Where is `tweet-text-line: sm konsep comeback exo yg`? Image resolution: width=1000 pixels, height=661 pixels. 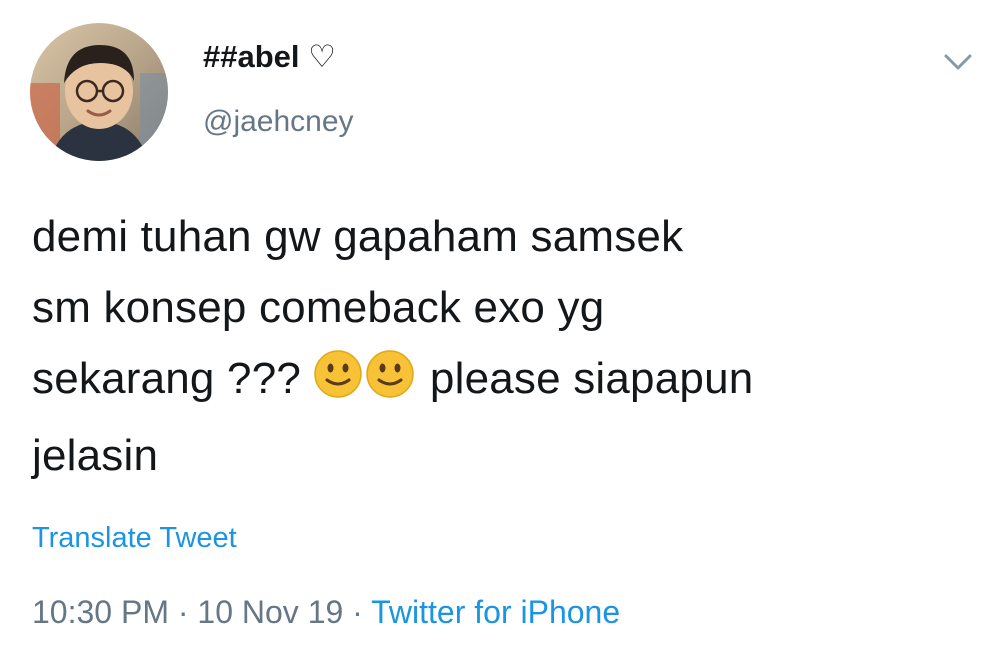 tweet-text-line: sm konsep comeback exo yg is located at coordinates (318, 307).